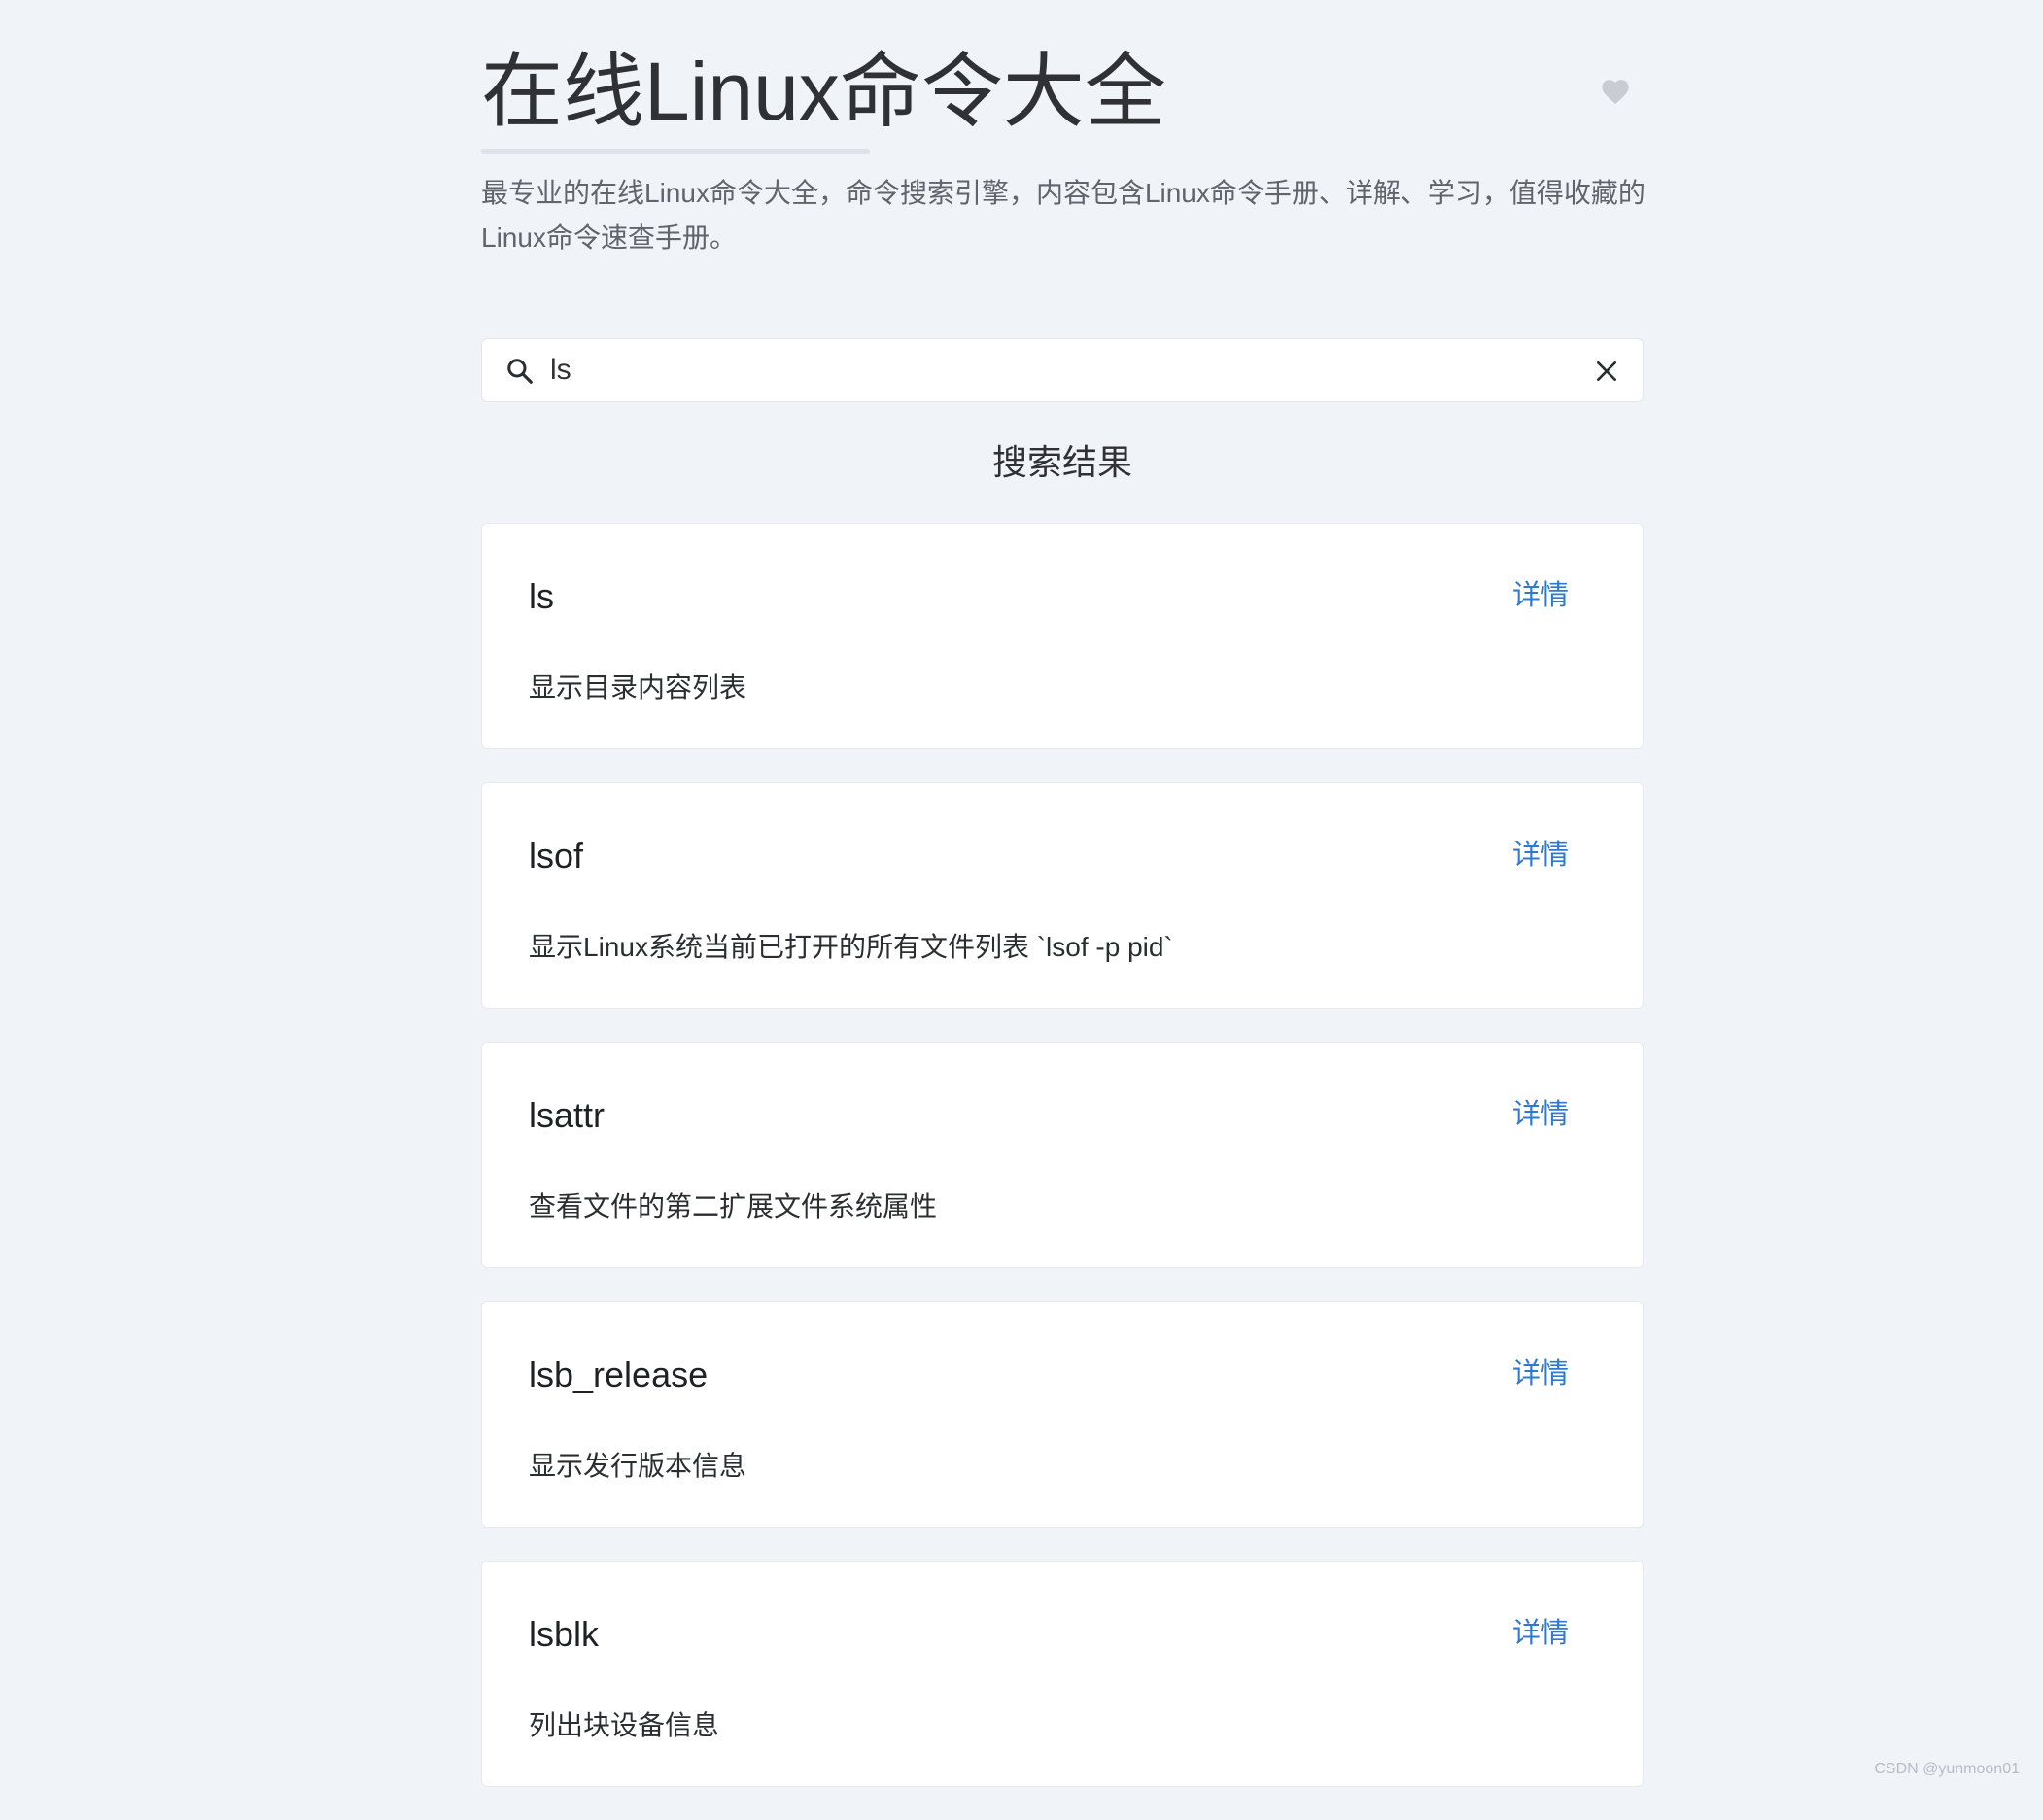 The image size is (2043, 1820). I want to click on search-icon, so click(520, 371).